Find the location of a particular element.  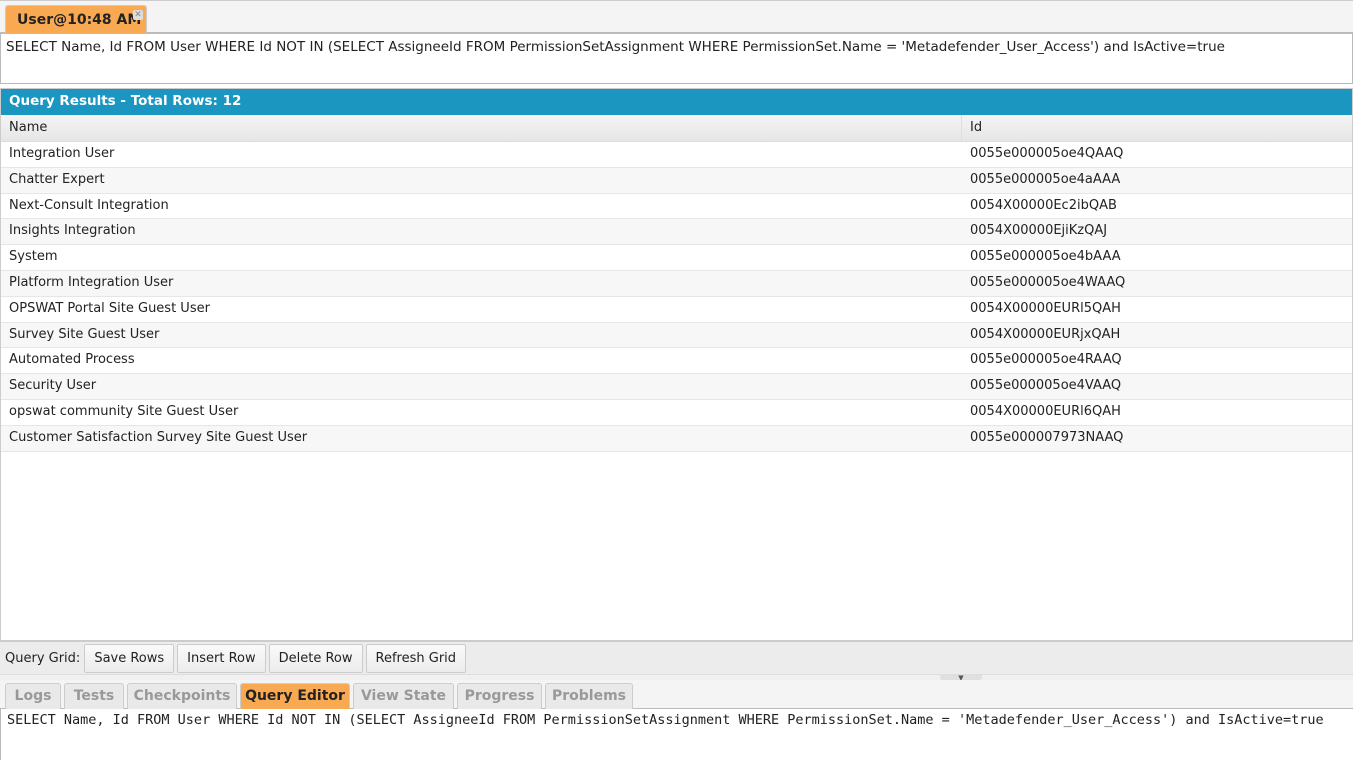

close-icon: ✕ is located at coordinates (138, 15).